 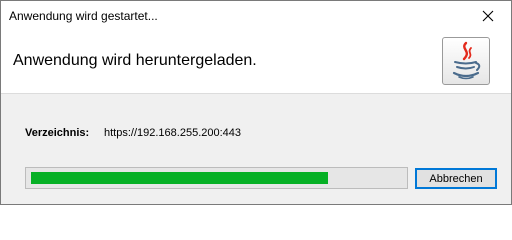 I want to click on java-logo, so click(x=466, y=61).